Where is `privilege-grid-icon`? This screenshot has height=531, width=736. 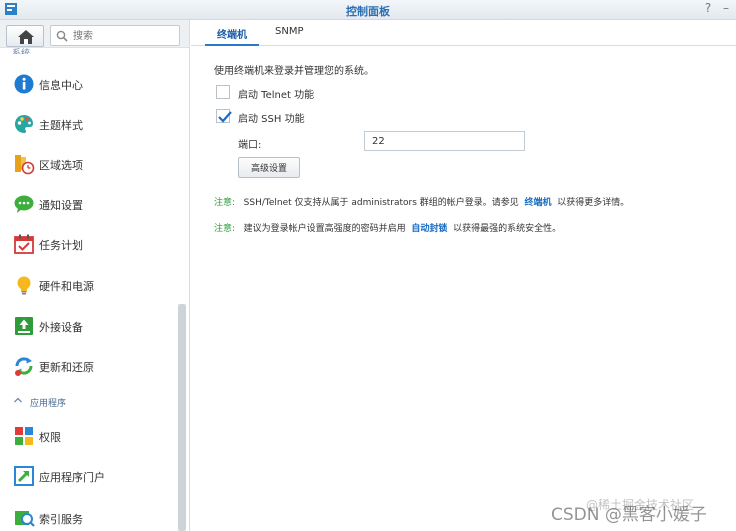 privilege-grid-icon is located at coordinates (24, 436).